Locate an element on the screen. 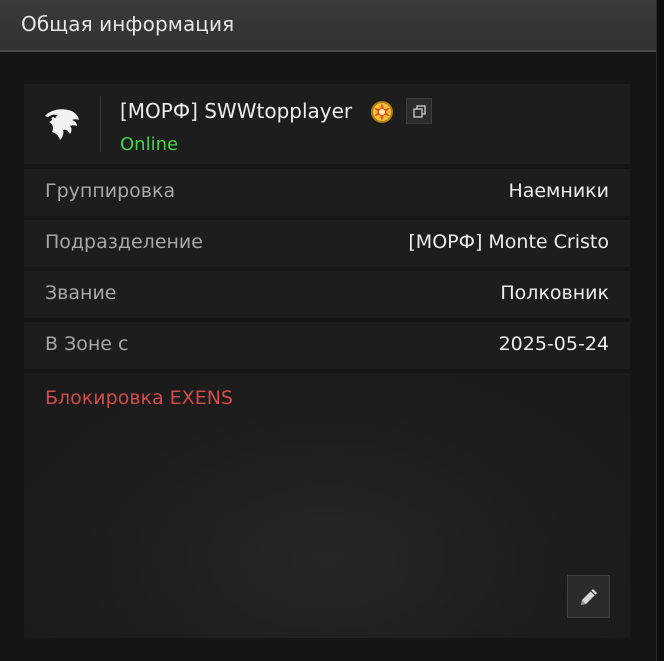  profile-divider is located at coordinates (100, 124).